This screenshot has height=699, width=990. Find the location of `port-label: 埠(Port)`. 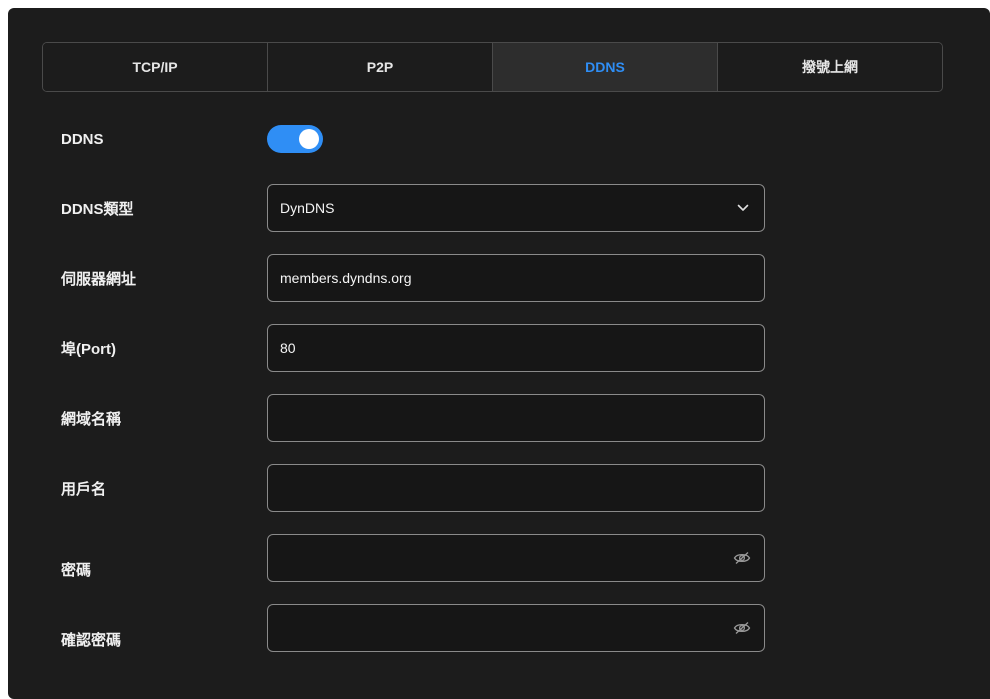

port-label: 埠(Port) is located at coordinates (88, 349).